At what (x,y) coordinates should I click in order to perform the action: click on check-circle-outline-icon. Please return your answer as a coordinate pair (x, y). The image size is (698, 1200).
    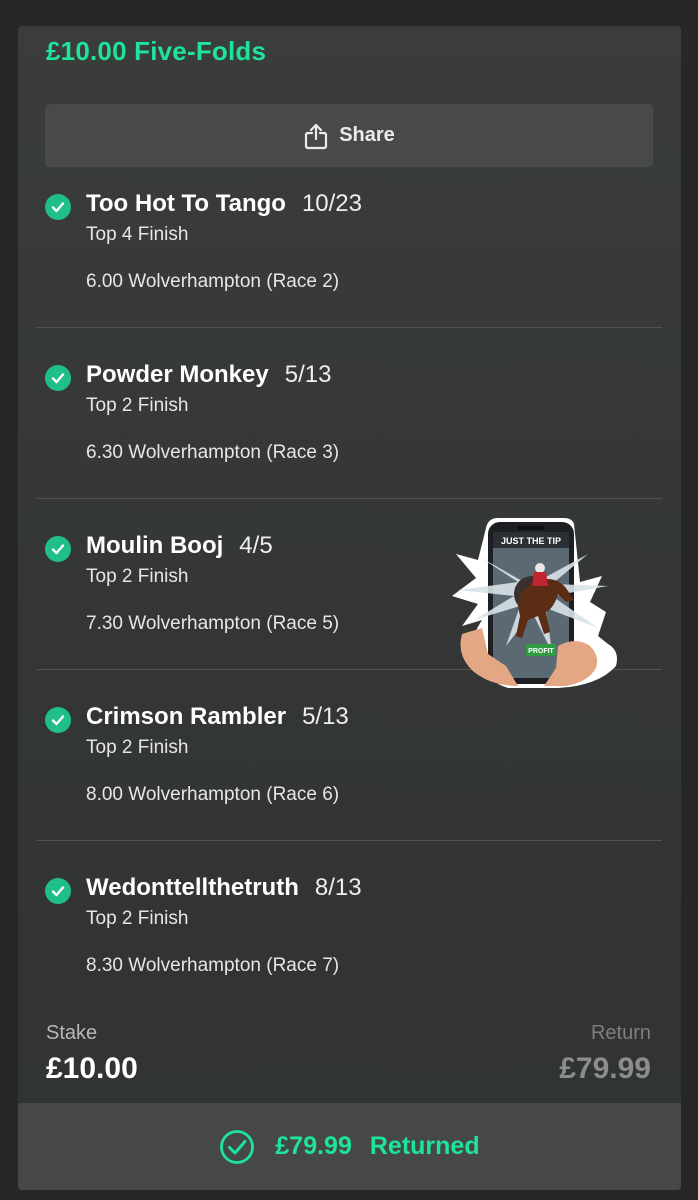
    Looking at the image, I should click on (237, 1147).